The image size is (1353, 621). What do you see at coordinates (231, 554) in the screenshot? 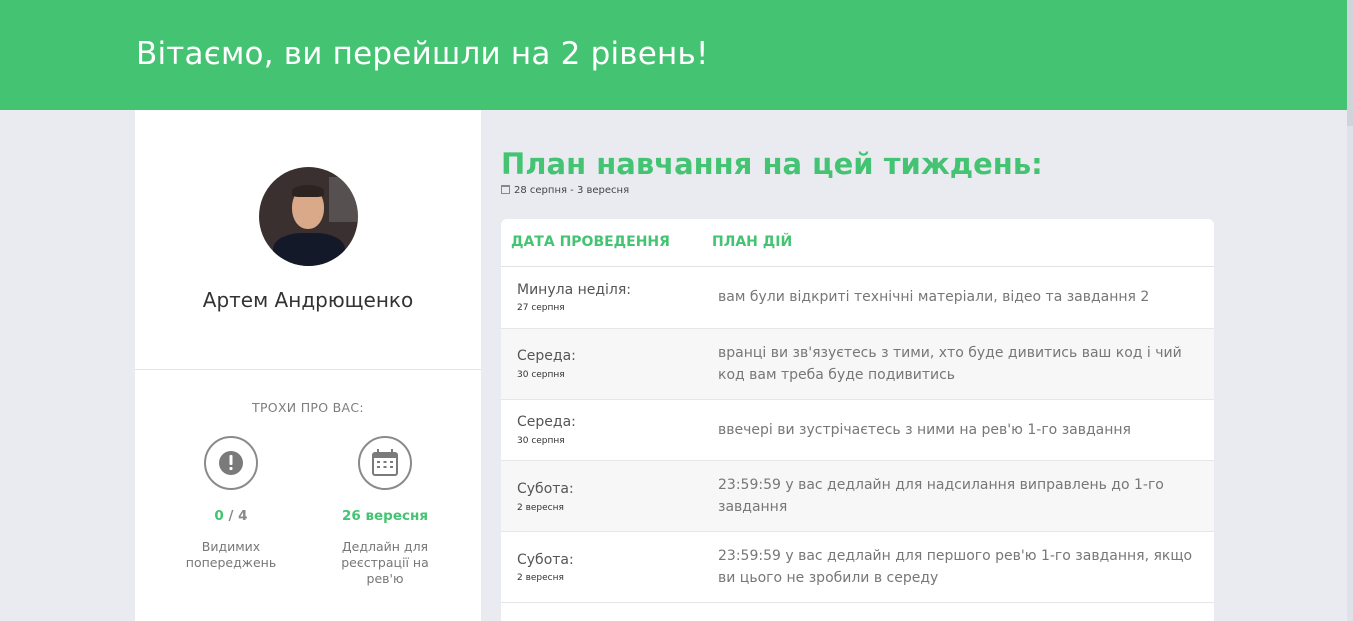
I see `warnings-label: Видимих попереджень` at bounding box center [231, 554].